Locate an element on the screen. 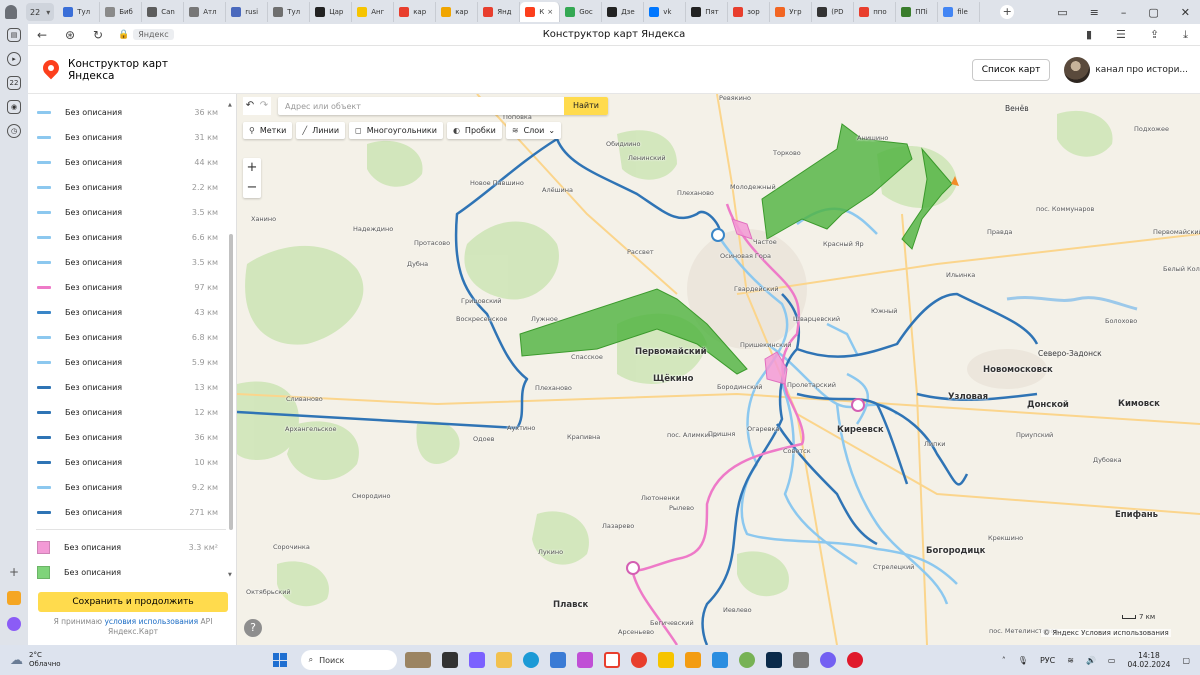 This screenshot has height=675, width=1200. tab: Анг is located at coordinates (373, 12).